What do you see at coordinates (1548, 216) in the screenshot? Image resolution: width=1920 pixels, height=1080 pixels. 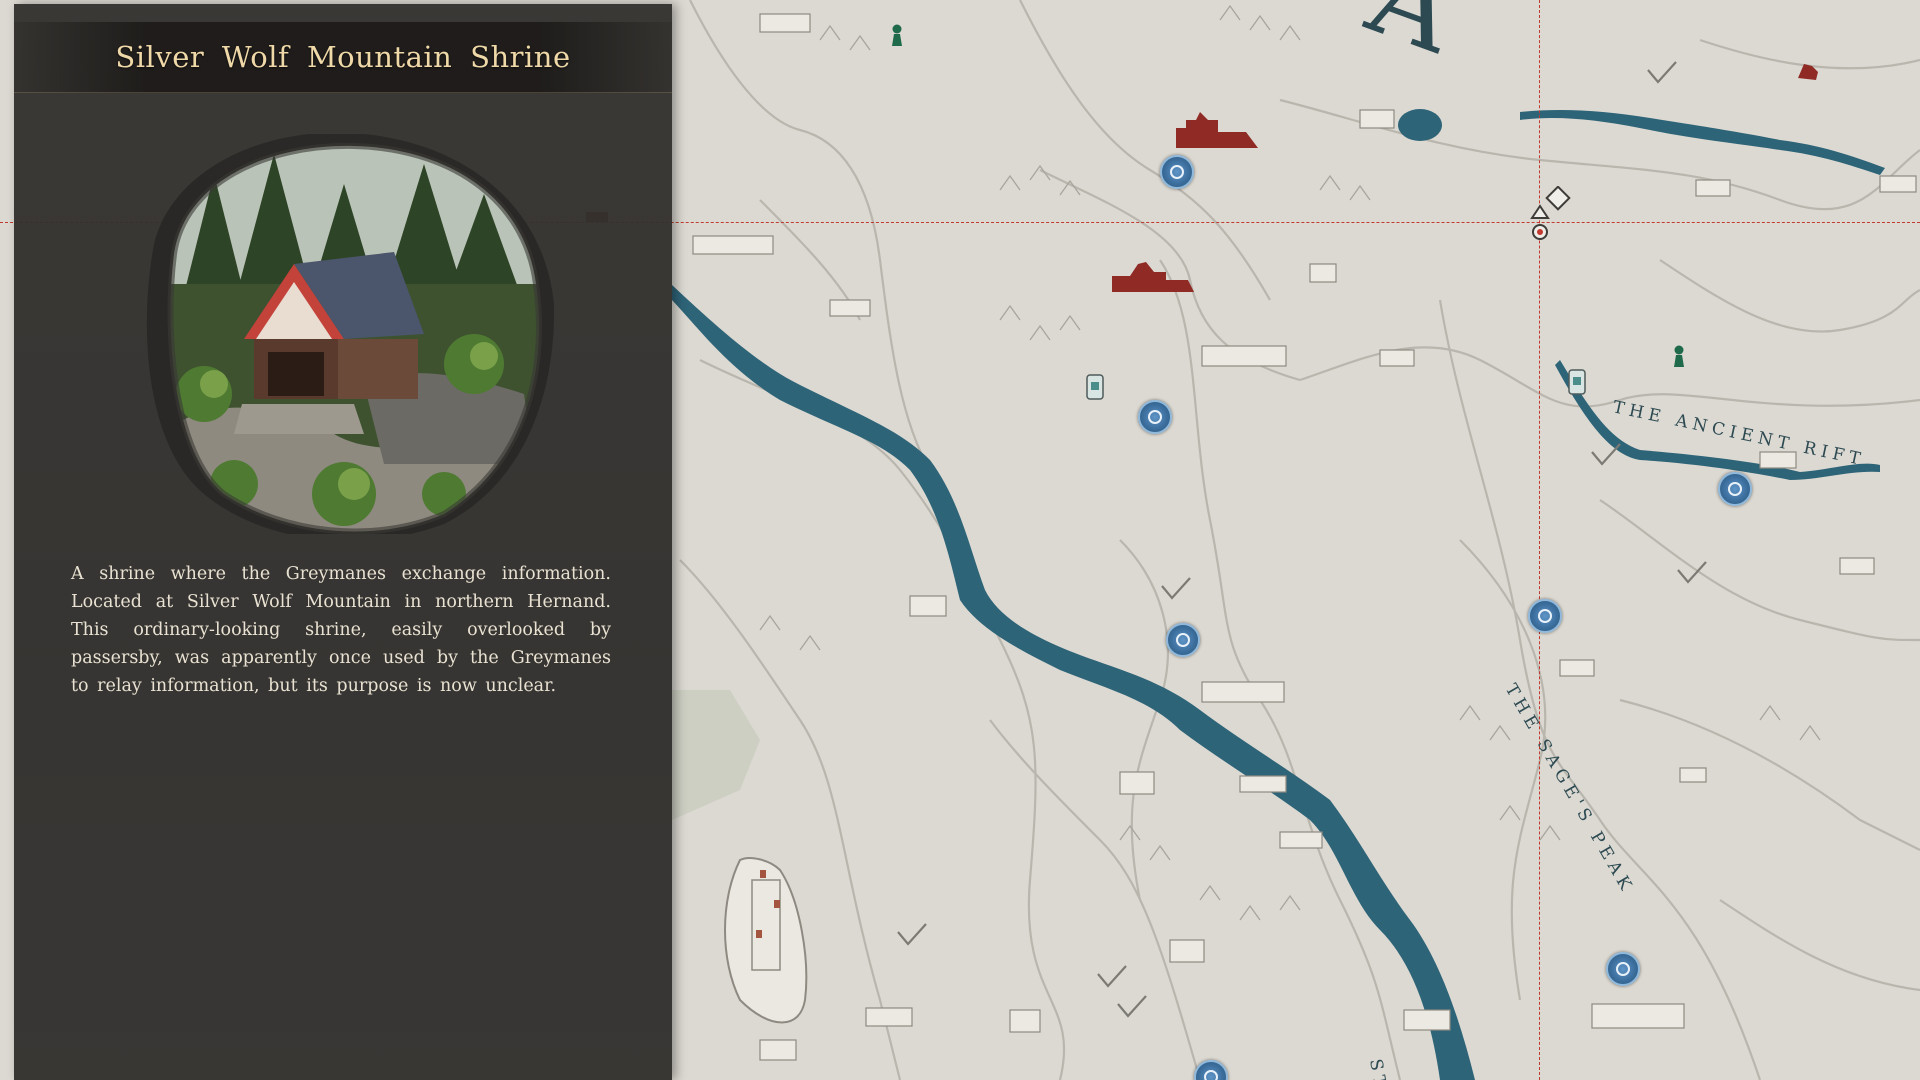 I see `location-pin-icon` at bounding box center [1548, 216].